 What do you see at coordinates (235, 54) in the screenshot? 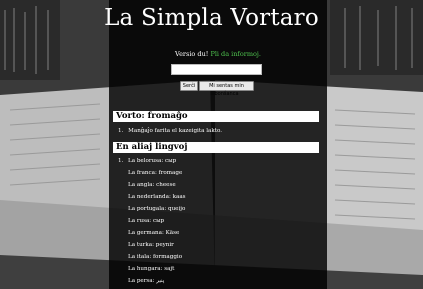
I see `more-info-link: Pli da informoj.` at bounding box center [235, 54].